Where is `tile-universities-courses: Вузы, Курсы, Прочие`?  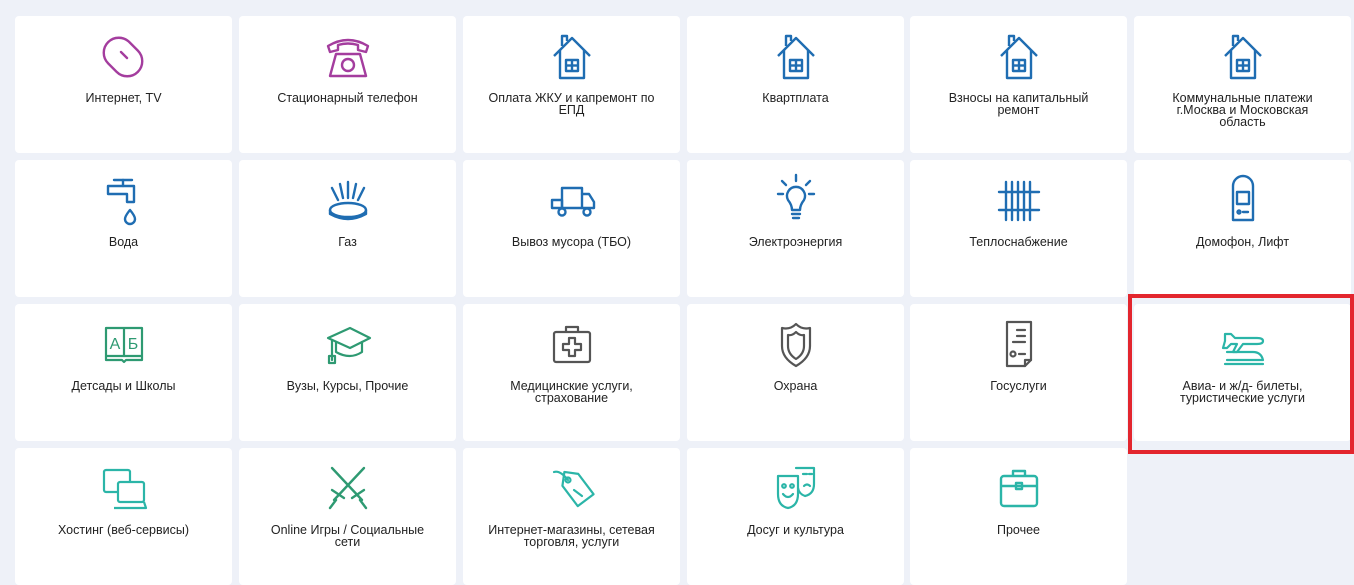 tile-universities-courses: Вузы, Курсы, Прочие is located at coordinates (347, 372).